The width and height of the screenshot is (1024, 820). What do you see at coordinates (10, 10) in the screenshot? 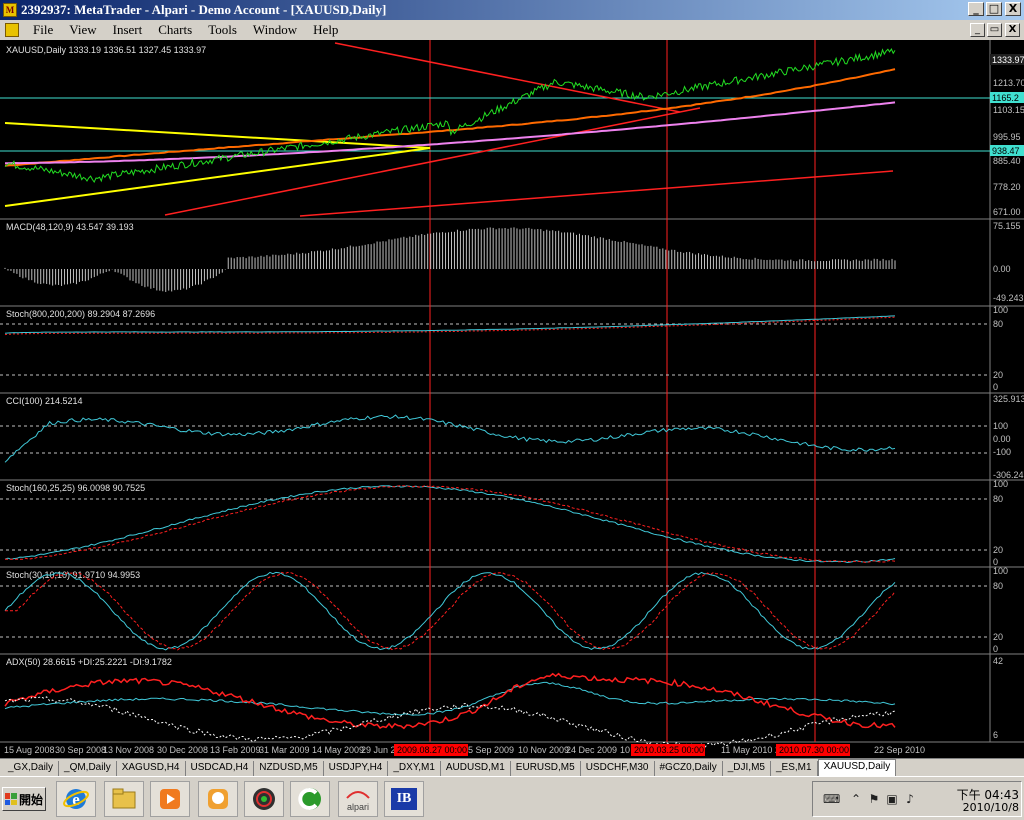
I see `metatrader-app-icon: M` at bounding box center [10, 10].